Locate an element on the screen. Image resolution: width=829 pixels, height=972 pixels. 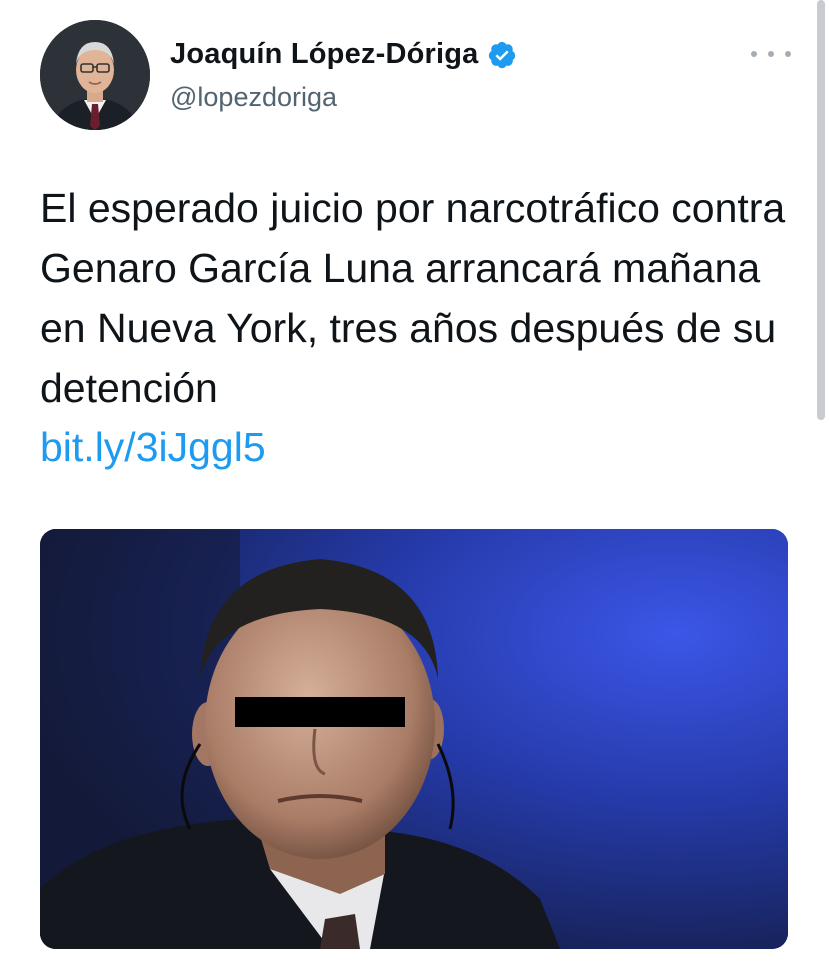
scrollbar is located at coordinates (821, 210).